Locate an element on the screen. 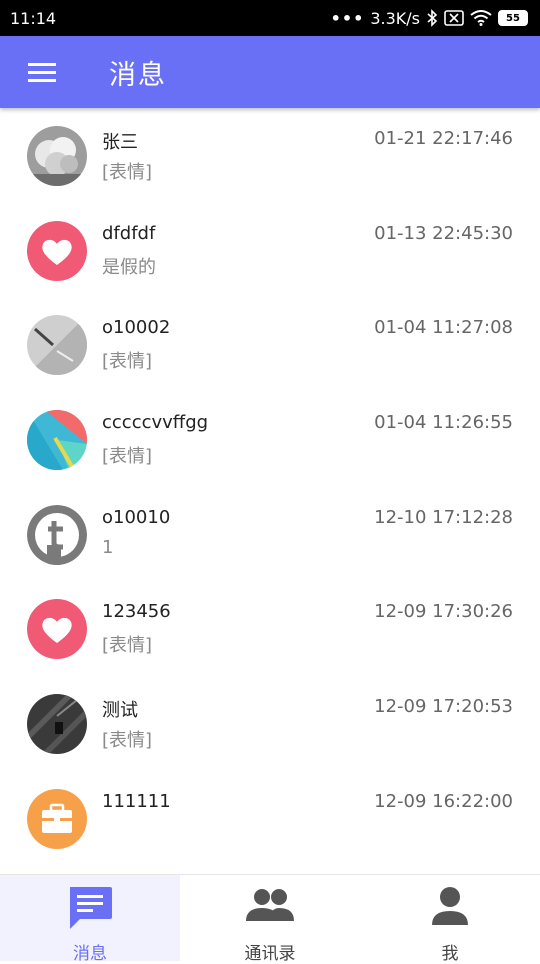  bottom-nav: 消息 通讯录 我 is located at coordinates (270, 919).